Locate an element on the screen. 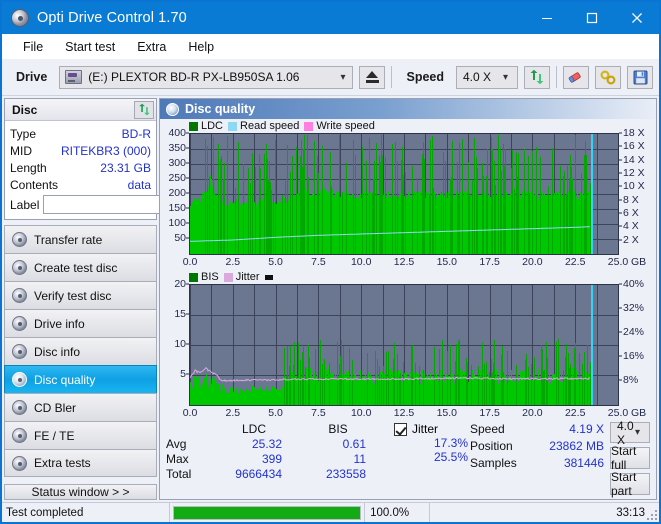 Image resolution: width=661 pixels, height=524 pixels. drive-select: (E:) PLEXTOR BD-R PX-LB950SA 1.06 ▾ is located at coordinates (206, 77).